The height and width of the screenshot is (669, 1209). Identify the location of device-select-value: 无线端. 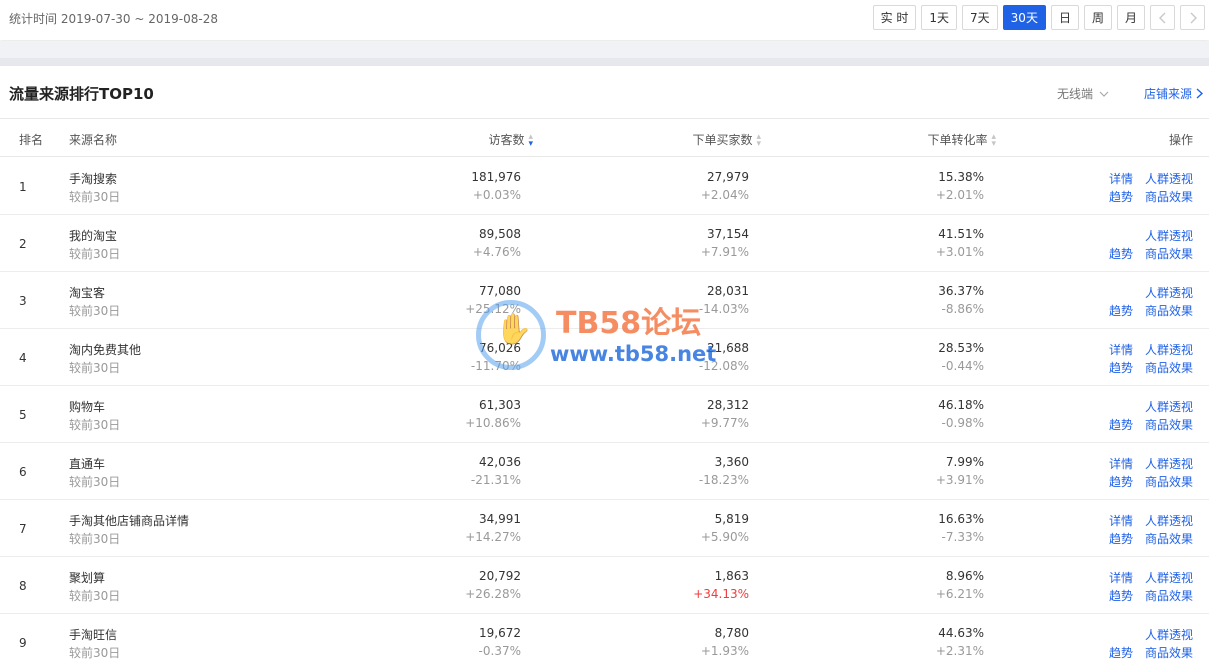
(1075, 94).